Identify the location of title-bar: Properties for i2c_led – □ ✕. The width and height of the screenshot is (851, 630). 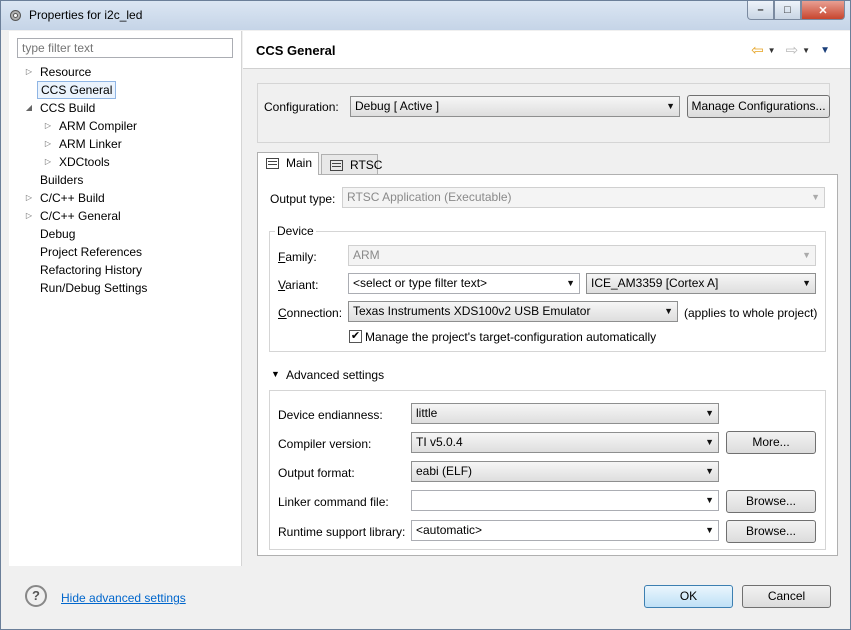
(425, 15).